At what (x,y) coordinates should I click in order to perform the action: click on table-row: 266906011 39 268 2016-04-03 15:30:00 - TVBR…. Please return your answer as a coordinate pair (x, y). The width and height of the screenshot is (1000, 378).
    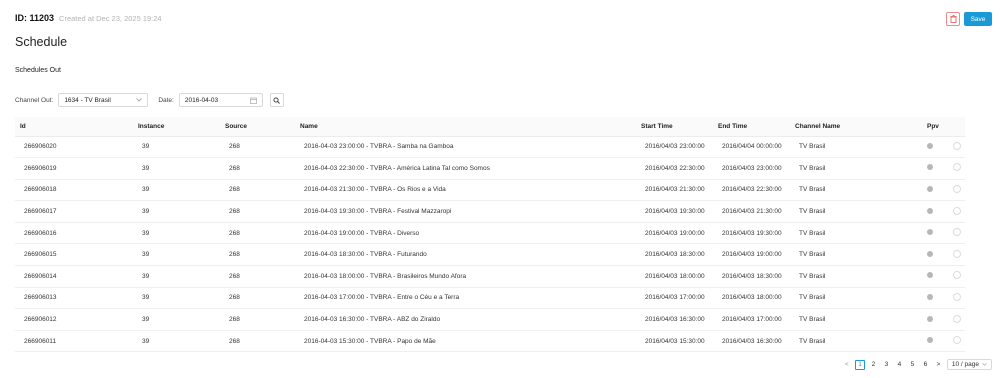
    Looking at the image, I should click on (490, 341).